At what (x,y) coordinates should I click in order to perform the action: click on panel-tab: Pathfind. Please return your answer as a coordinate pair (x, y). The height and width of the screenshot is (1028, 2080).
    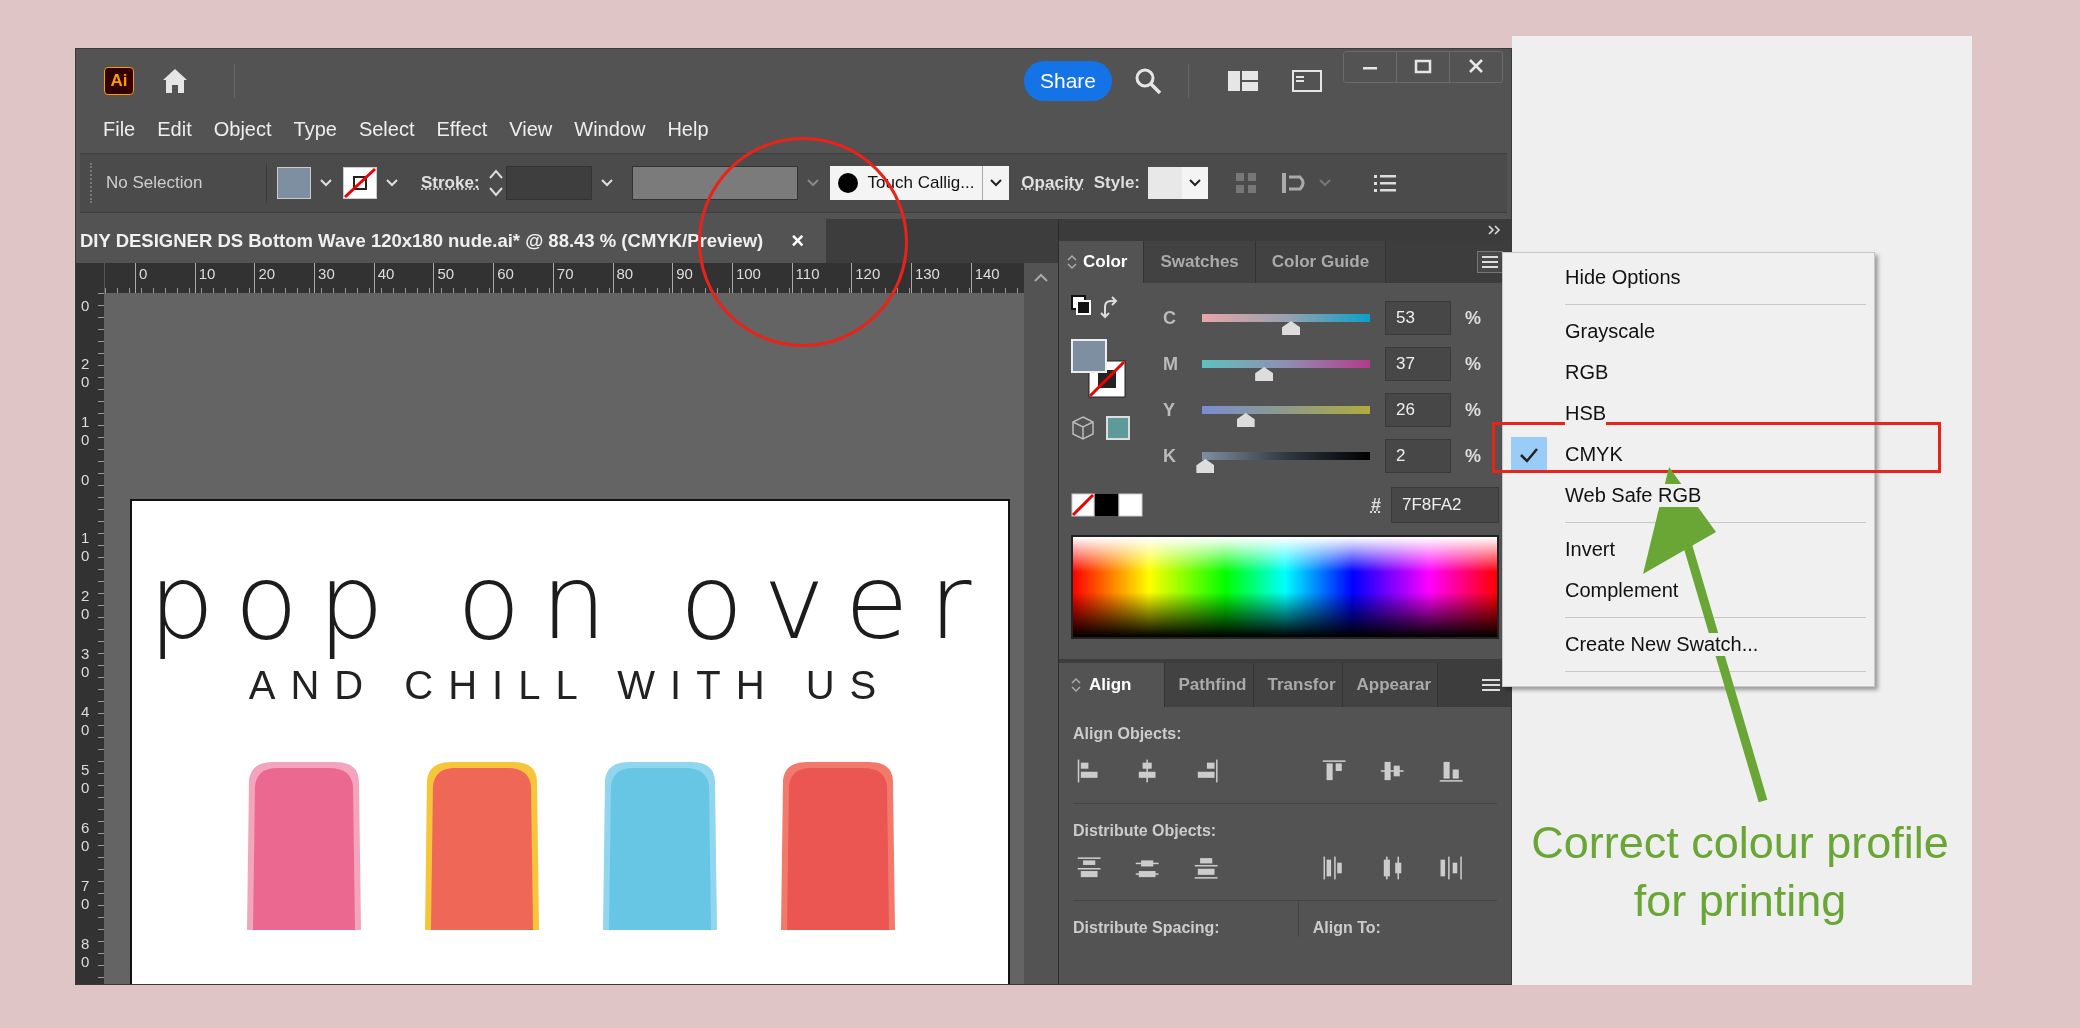
    Looking at the image, I should click on (1209, 685).